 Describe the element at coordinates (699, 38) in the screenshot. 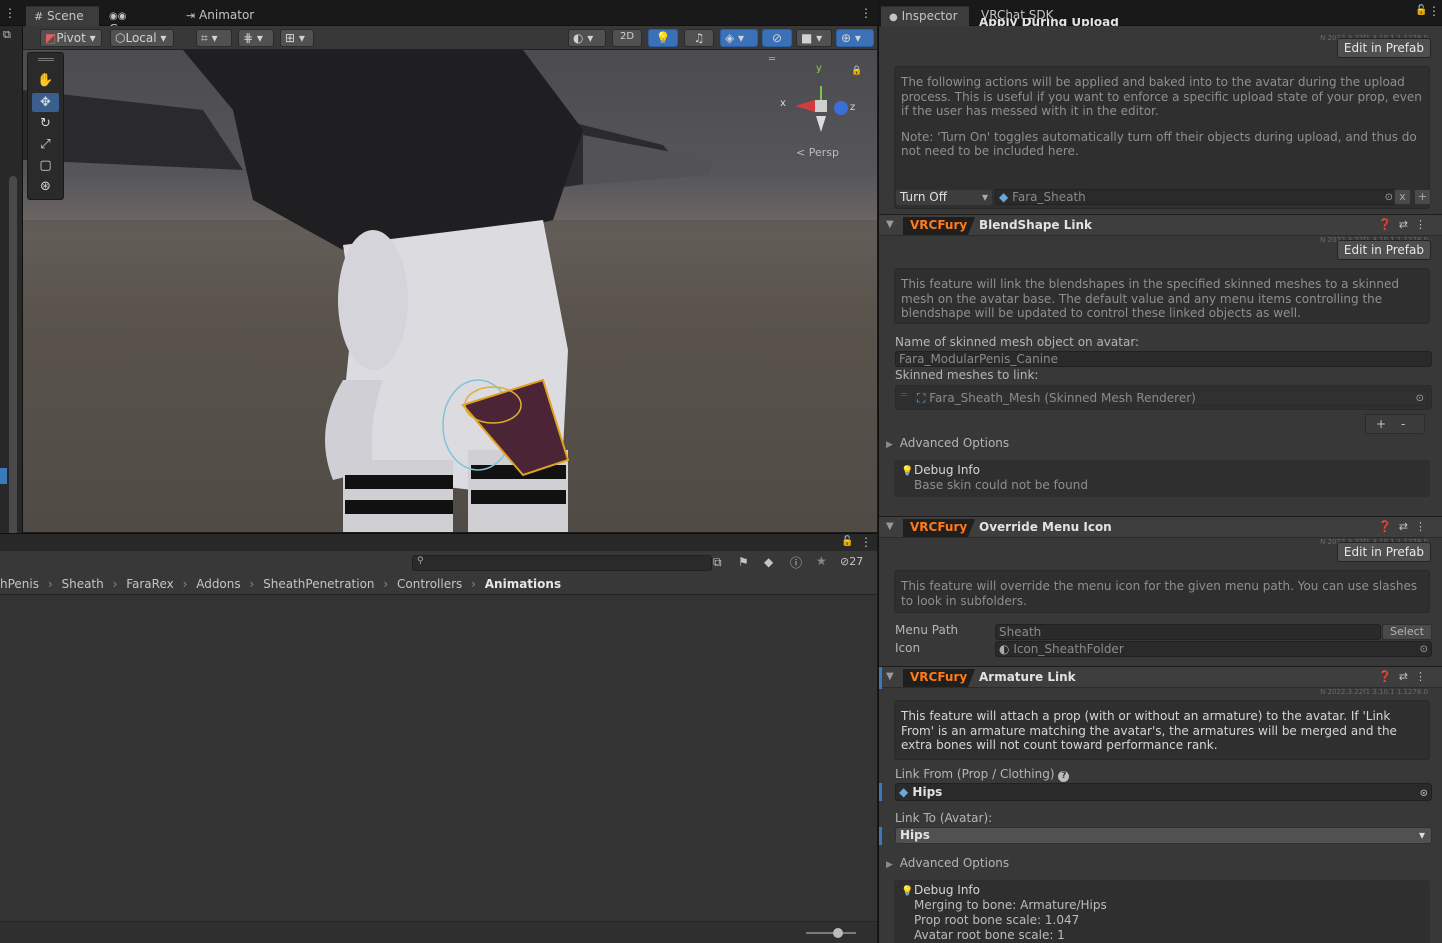

I see `audio-toggle: ♫` at that location.